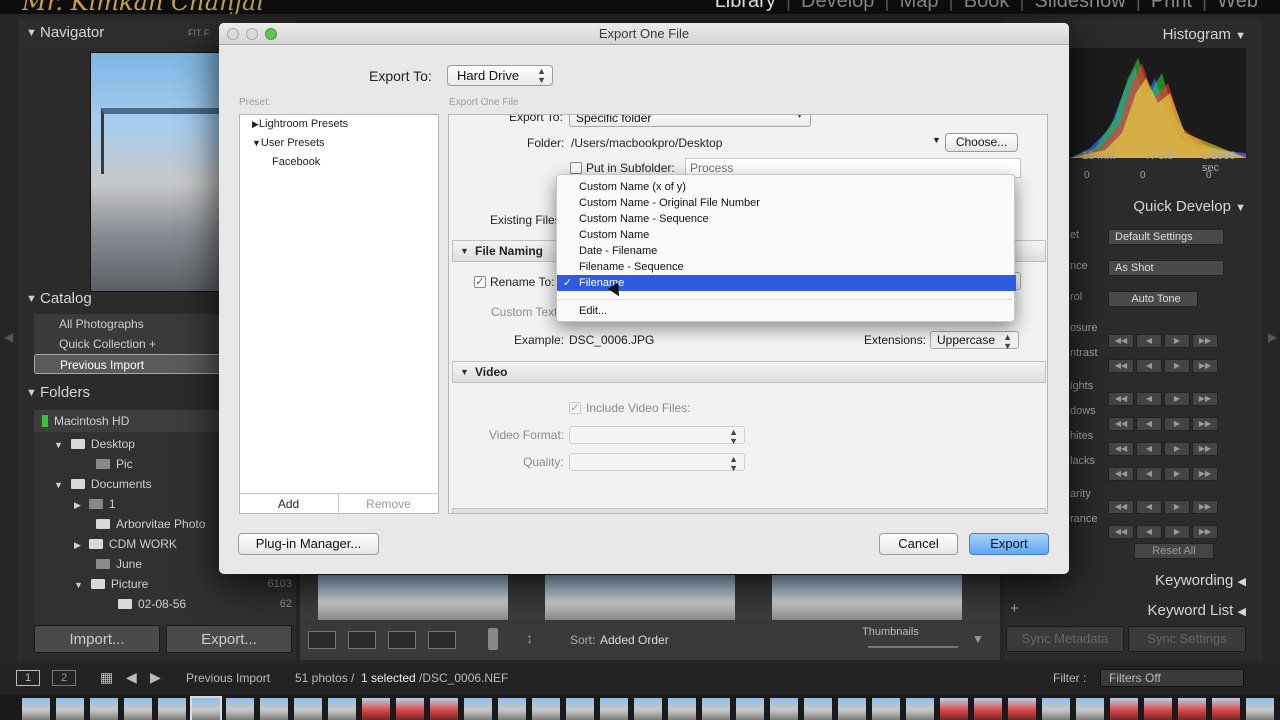  Describe the element at coordinates (256, 143) in the screenshot. I see `disclosure-down-icon: ▼` at that location.